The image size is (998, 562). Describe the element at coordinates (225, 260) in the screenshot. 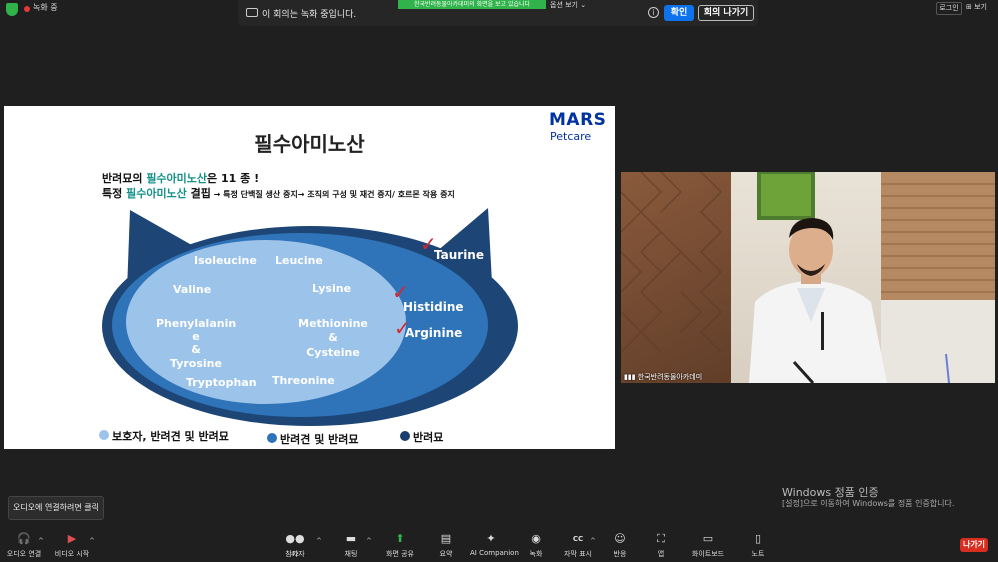

I see `amino-isoleucine: Isoleucine` at that location.